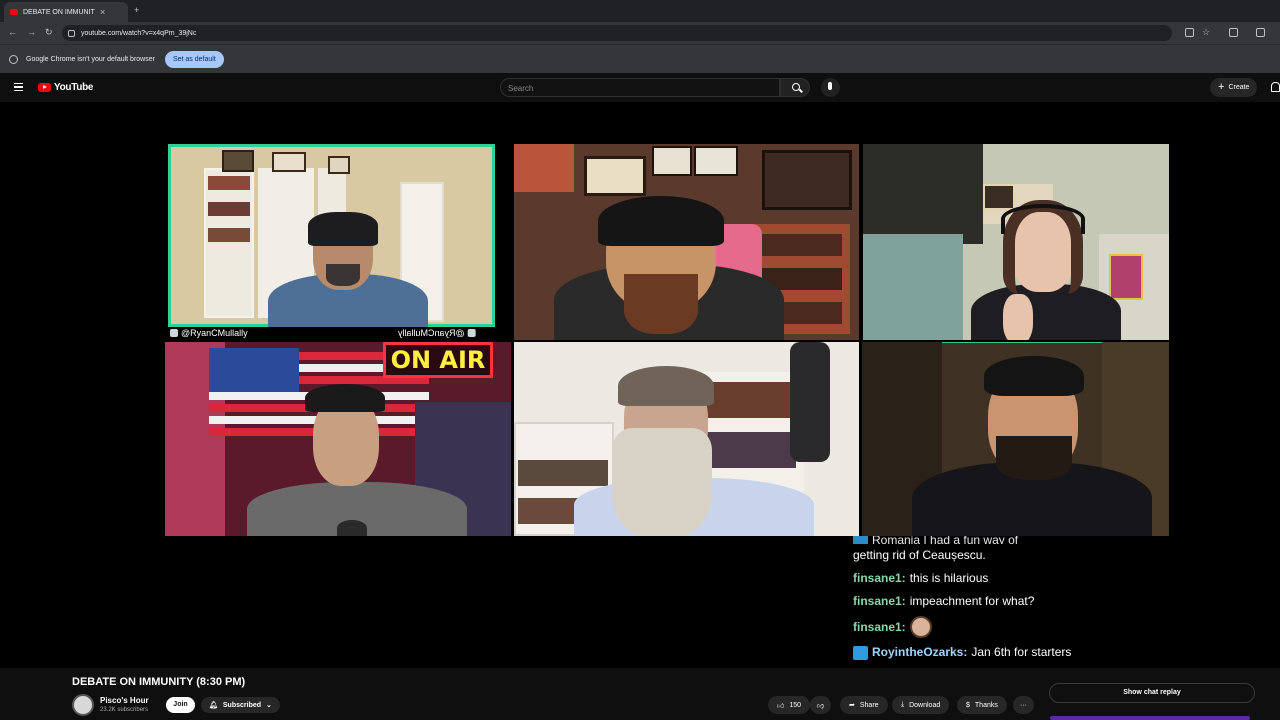  I want to click on side-panel-icon, so click(1260, 32).